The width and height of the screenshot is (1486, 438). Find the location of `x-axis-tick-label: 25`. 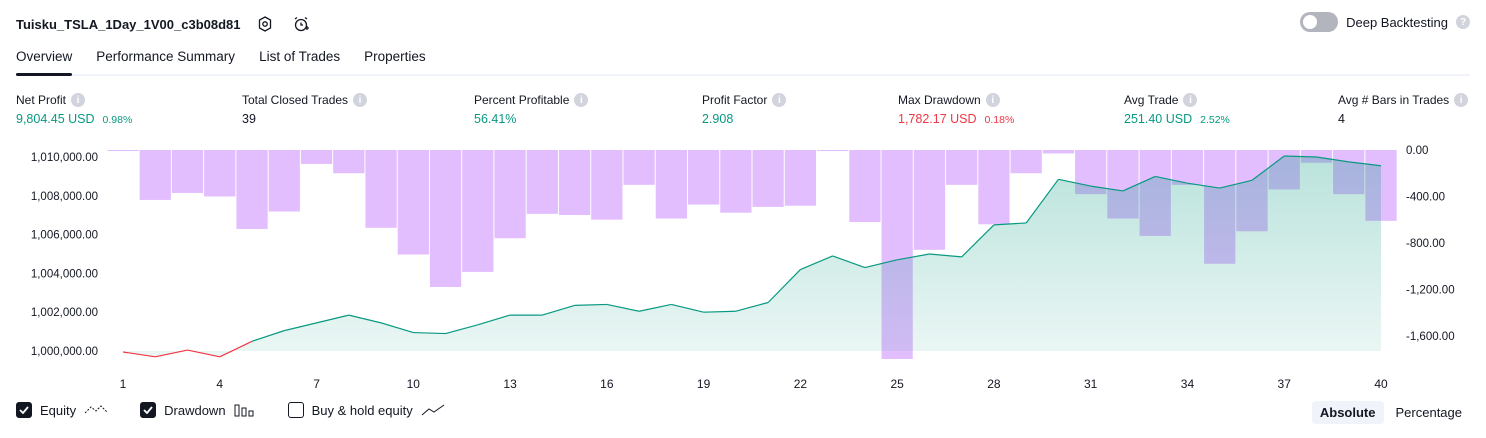

x-axis-tick-label: 25 is located at coordinates (897, 383).